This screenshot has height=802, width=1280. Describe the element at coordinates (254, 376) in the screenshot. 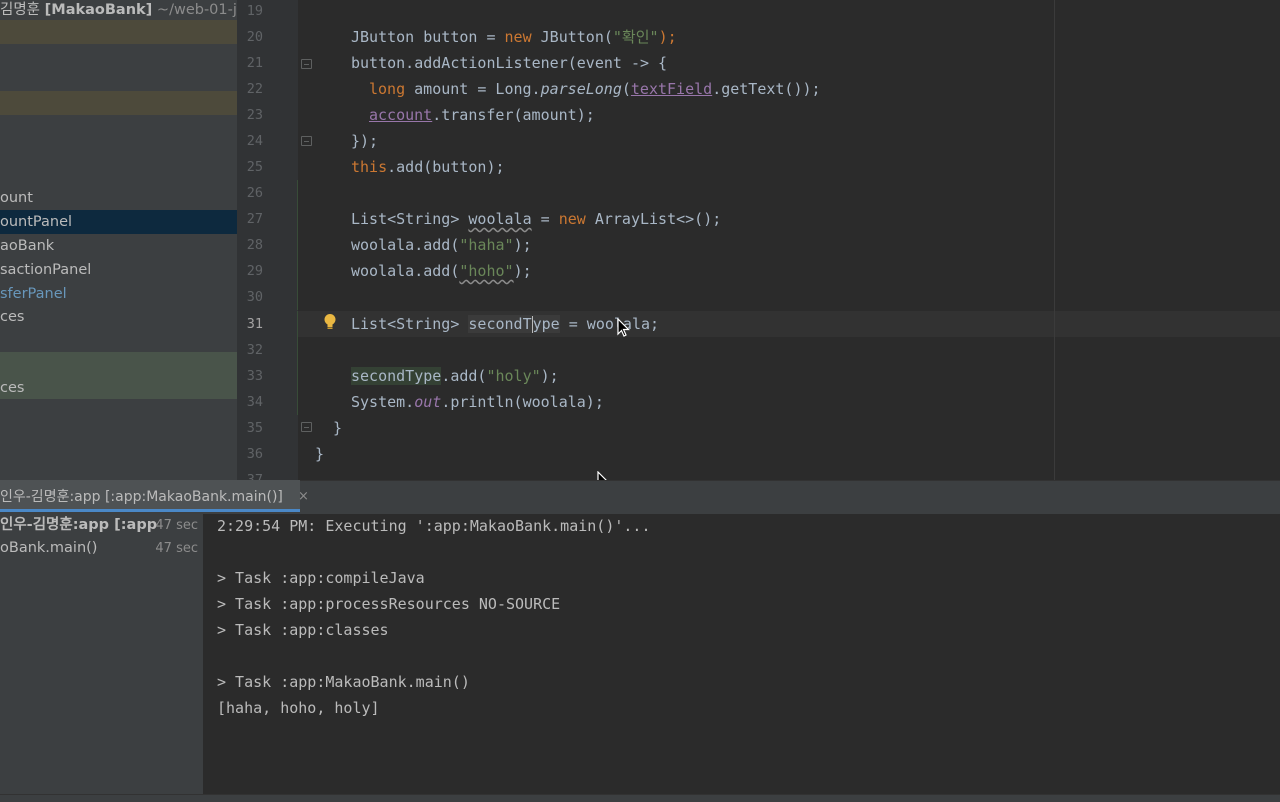

I see `line-number: 33` at that location.